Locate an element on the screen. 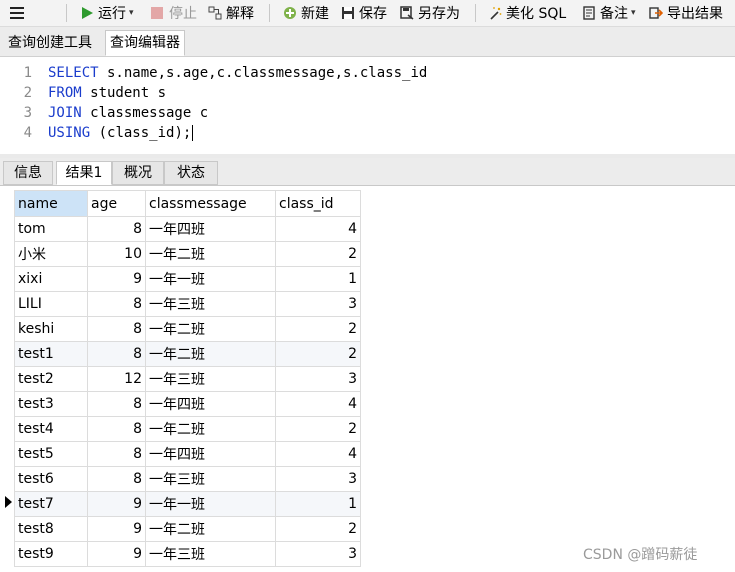 This screenshot has height=572, width=735. cell-name: test4 is located at coordinates (51, 429).